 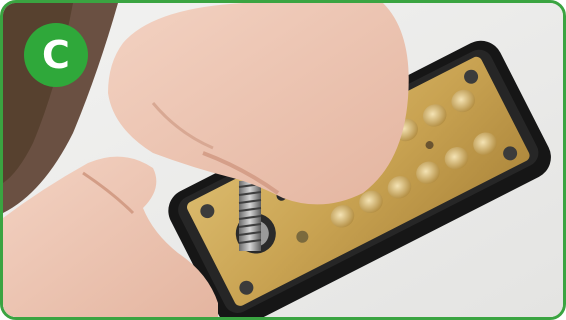 I want to click on step-letter: C, so click(x=56, y=55).